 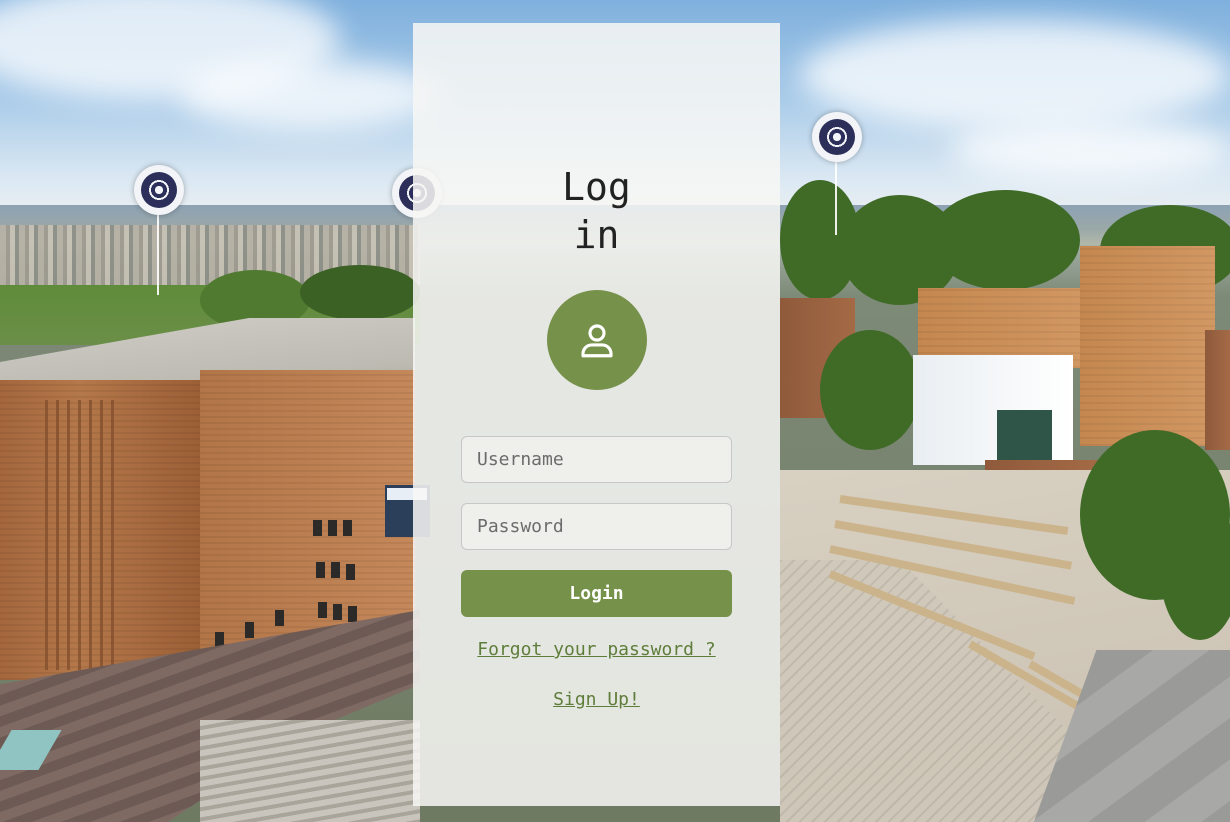 What do you see at coordinates (596, 211) in the screenshot?
I see `page-title: Log in` at bounding box center [596, 211].